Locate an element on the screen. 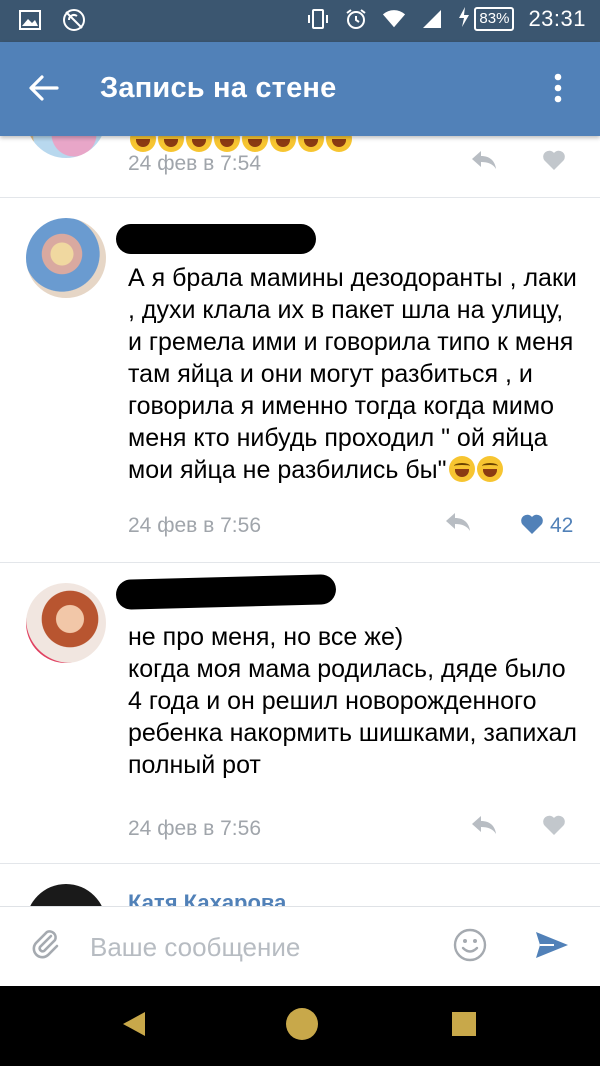 This screenshot has height=1066, width=600. battery-level: 83% is located at coordinates (494, 19).